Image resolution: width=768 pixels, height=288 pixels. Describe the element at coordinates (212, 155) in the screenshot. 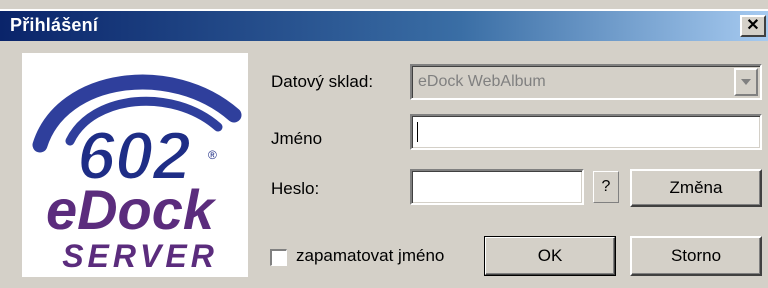

I see `registered-mark: ®` at that location.